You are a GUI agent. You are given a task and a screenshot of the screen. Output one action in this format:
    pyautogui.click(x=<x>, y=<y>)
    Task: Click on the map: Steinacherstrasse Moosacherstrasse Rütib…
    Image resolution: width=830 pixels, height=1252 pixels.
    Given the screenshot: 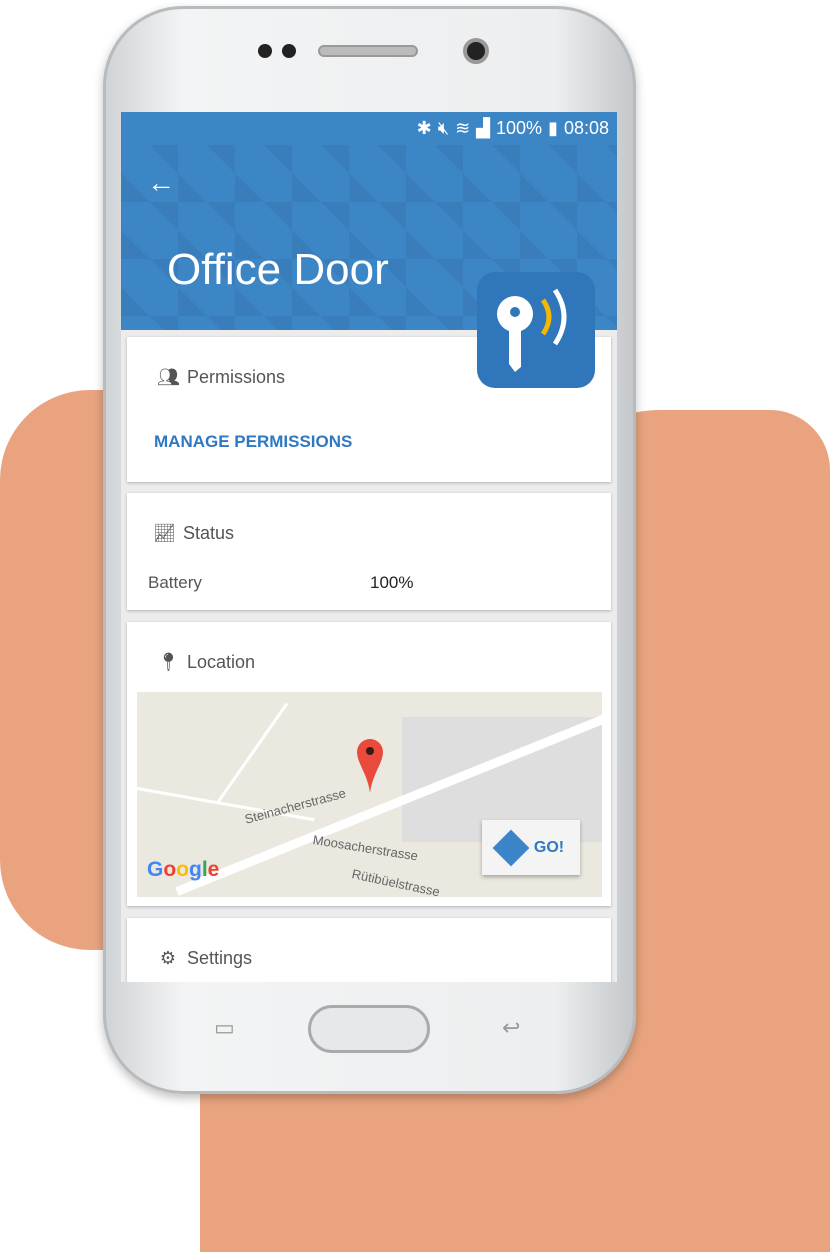 What is the action you would take?
    pyautogui.click(x=369, y=794)
    